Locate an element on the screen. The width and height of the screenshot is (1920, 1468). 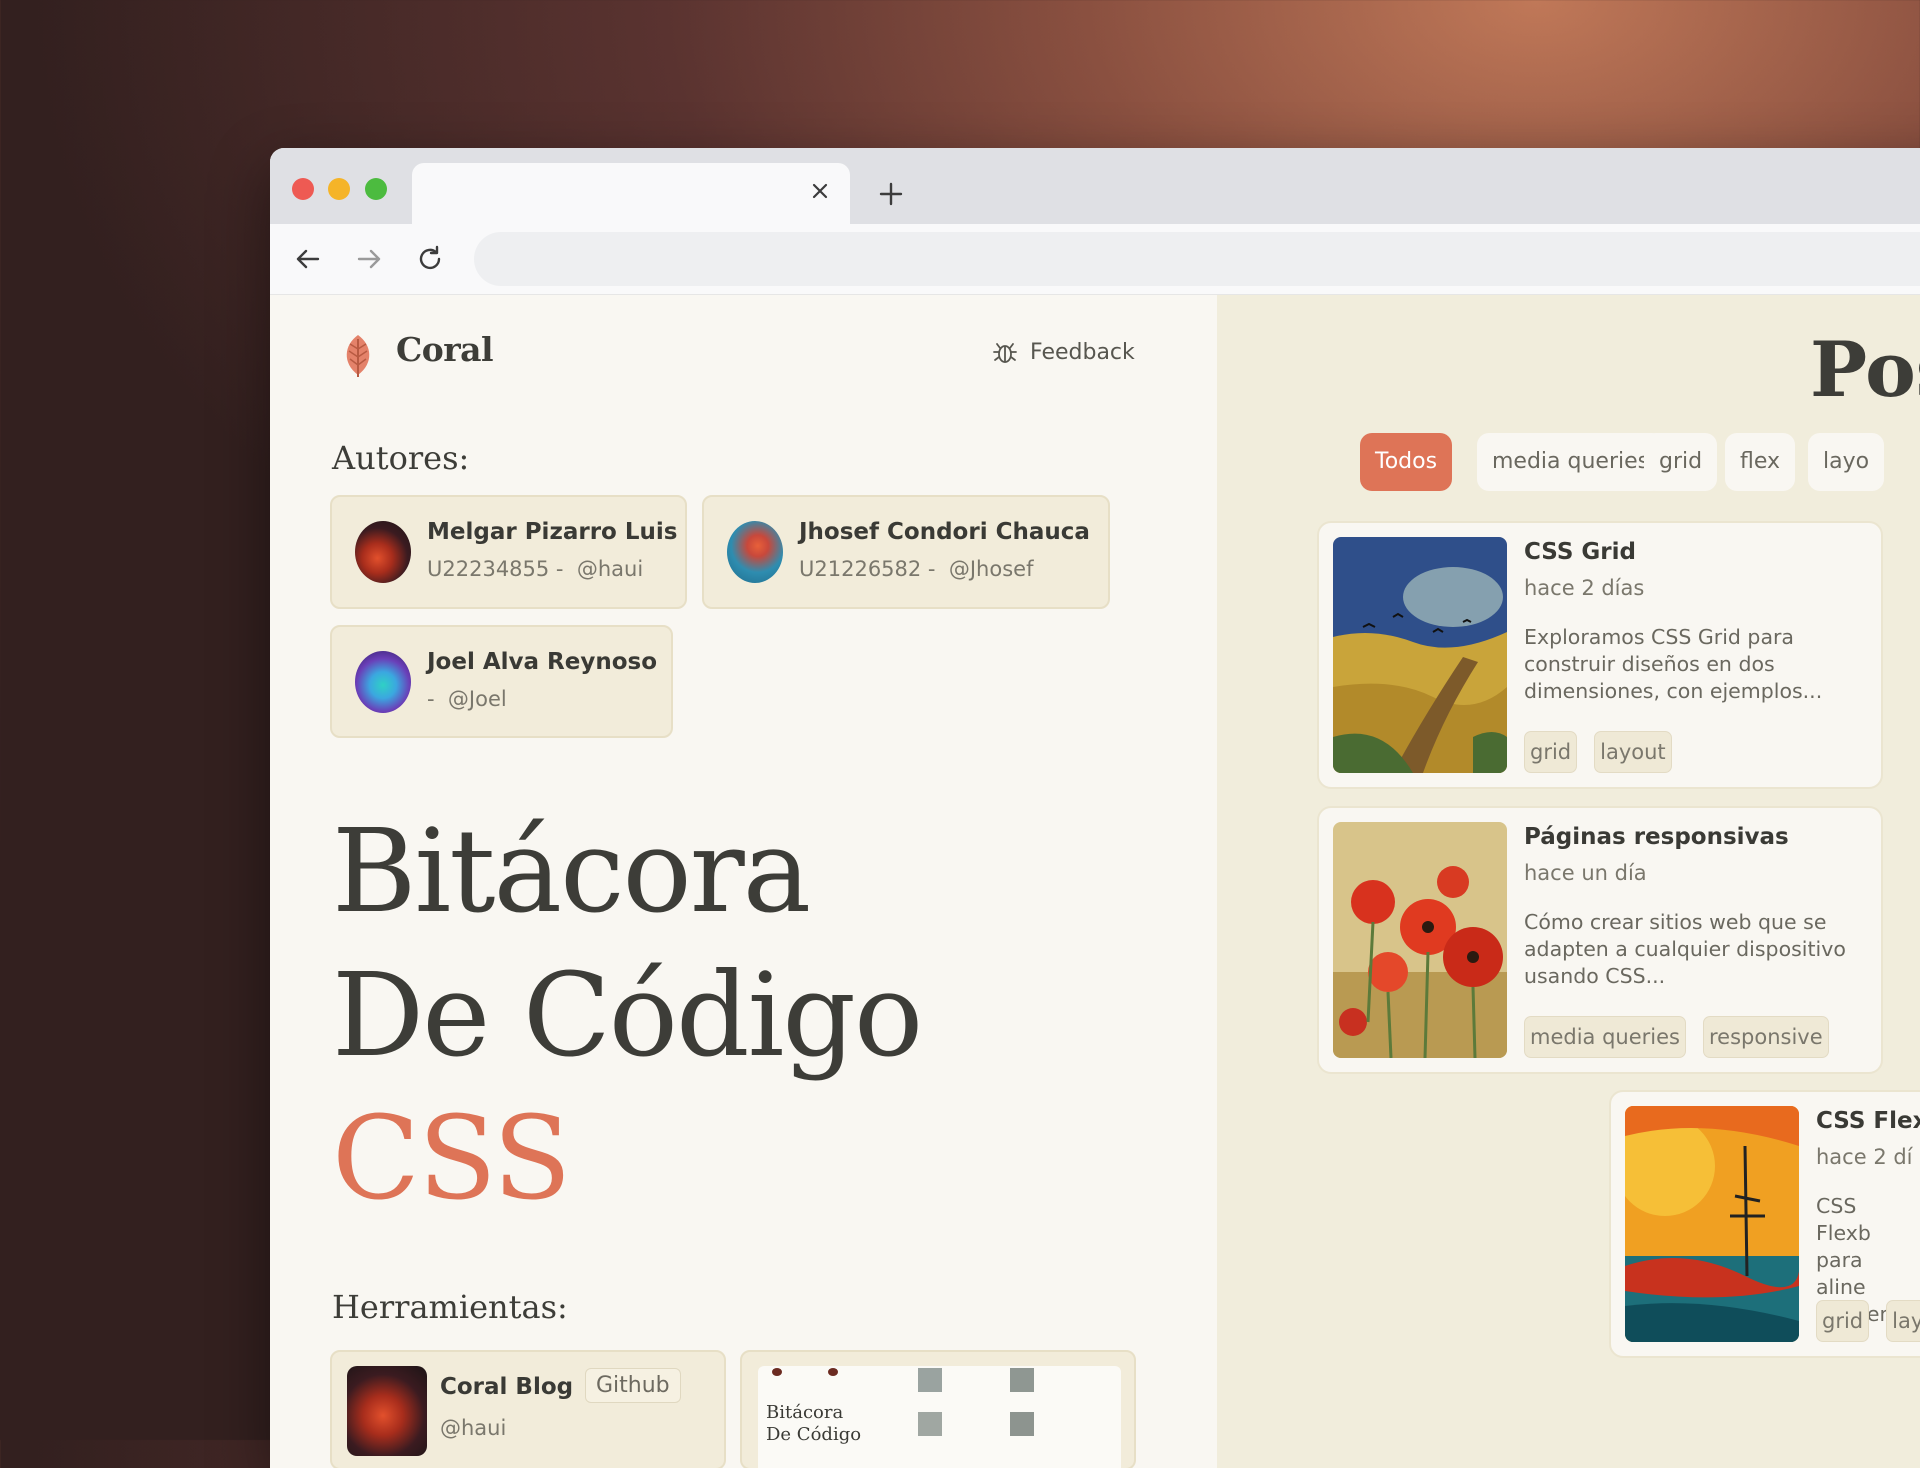
post-title: CSS Flex is located at coordinates (1868, 1121).